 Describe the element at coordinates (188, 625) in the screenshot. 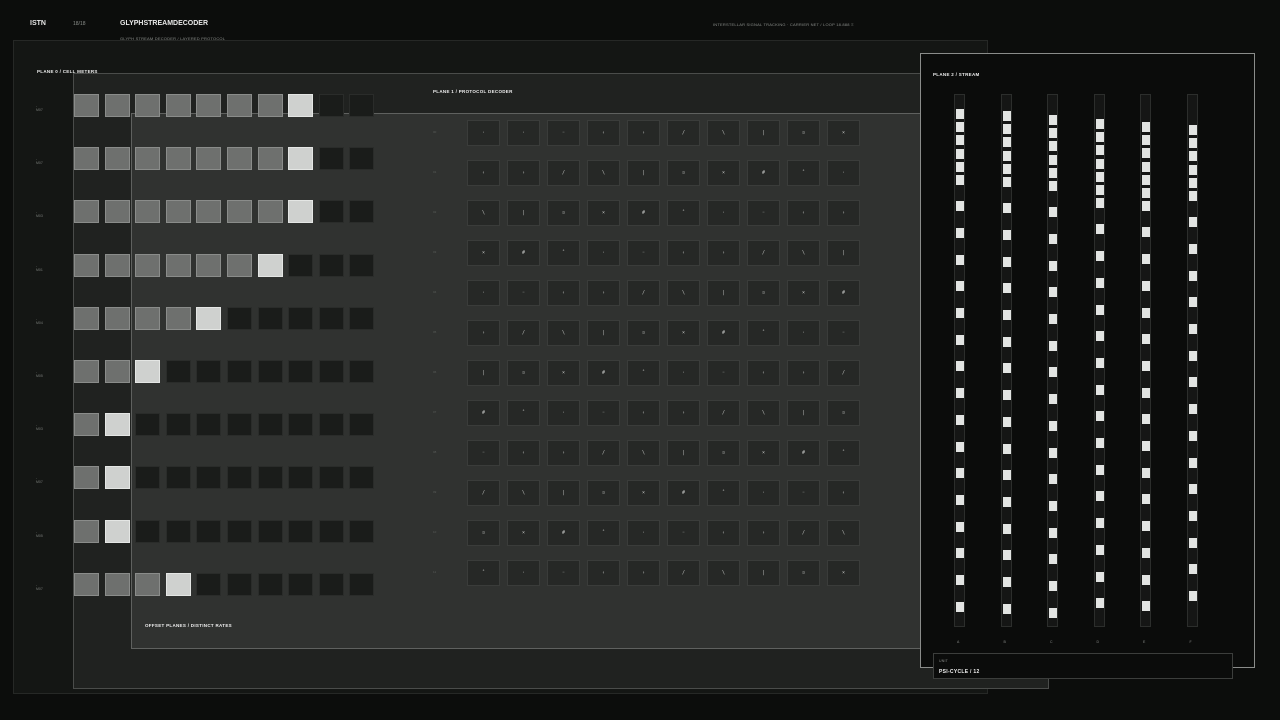

I see `plane-1-footnote: OFFSET PLANES / DISTINCT RATES` at that location.